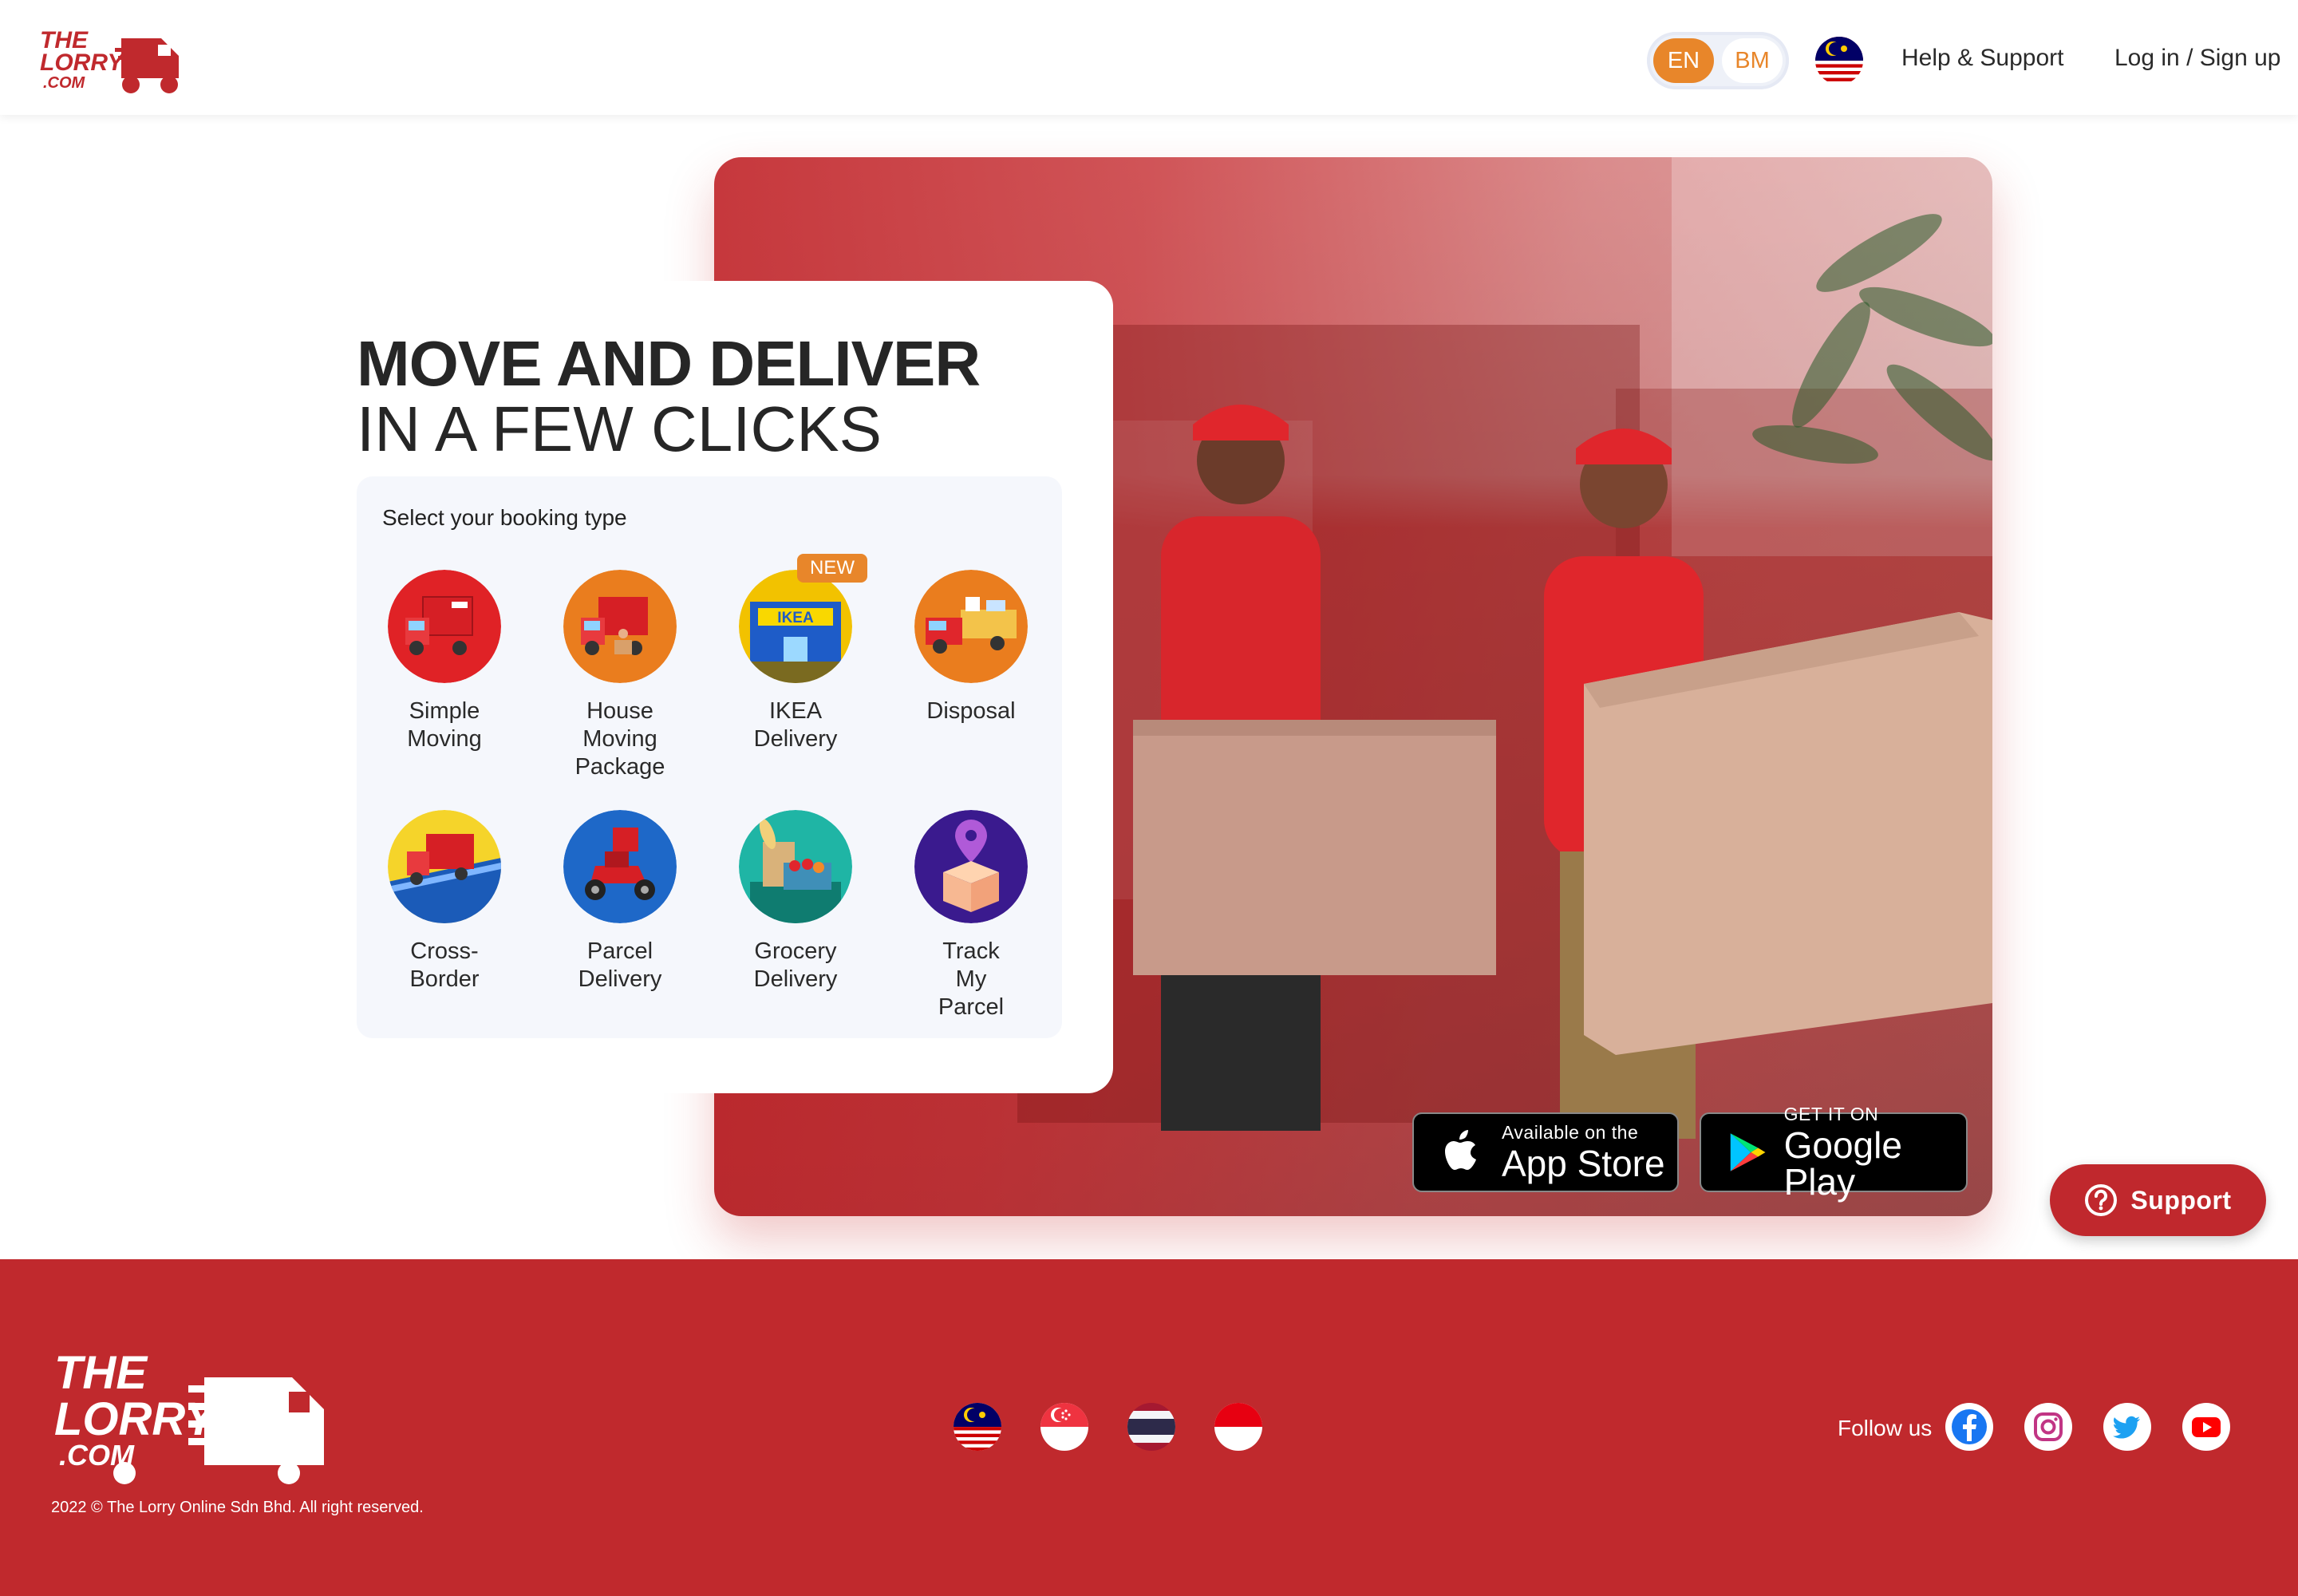 This screenshot has width=2298, height=1596. I want to click on google-play-big-text: Google Play, so click(1843, 1163).